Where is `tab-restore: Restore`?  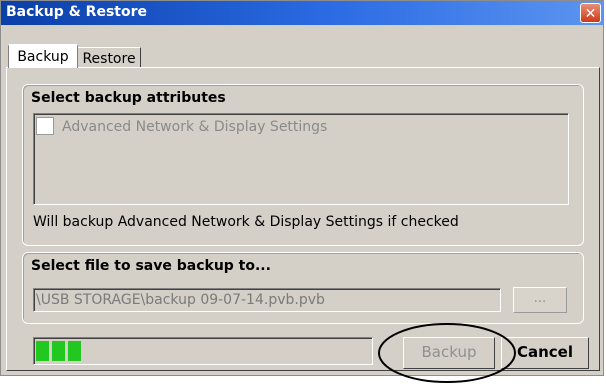
tab-restore: Restore is located at coordinates (109, 57).